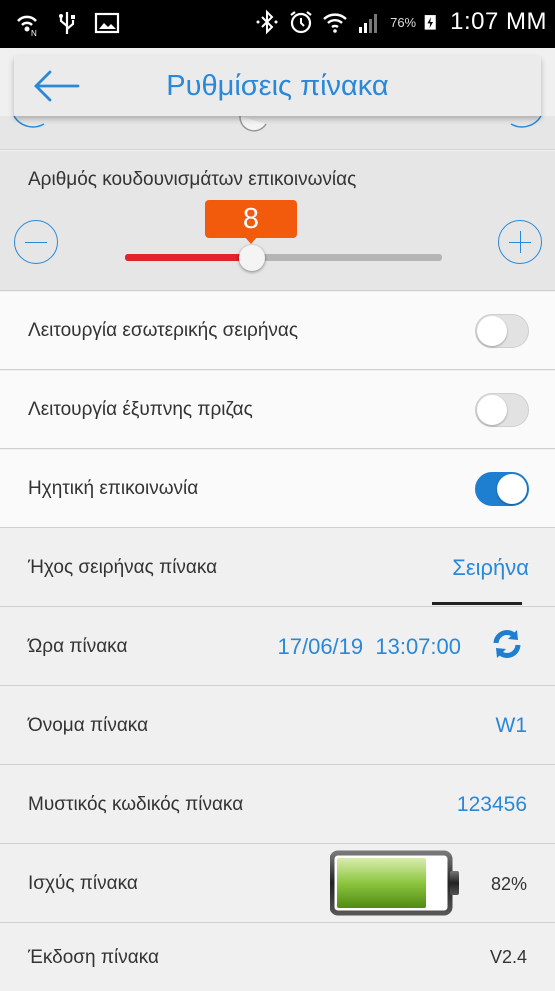  Describe the element at coordinates (301, 22) in the screenshot. I see `alarm-icon` at that location.